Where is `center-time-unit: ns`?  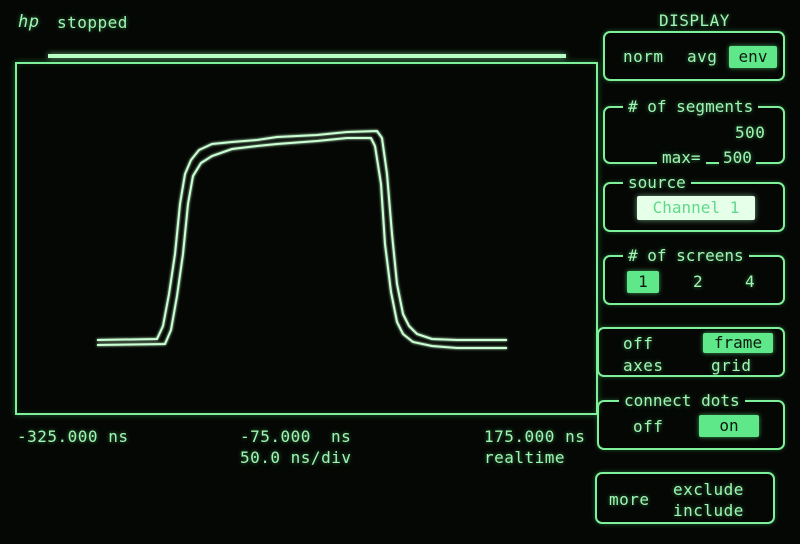 center-time-unit: ns is located at coordinates (341, 436).